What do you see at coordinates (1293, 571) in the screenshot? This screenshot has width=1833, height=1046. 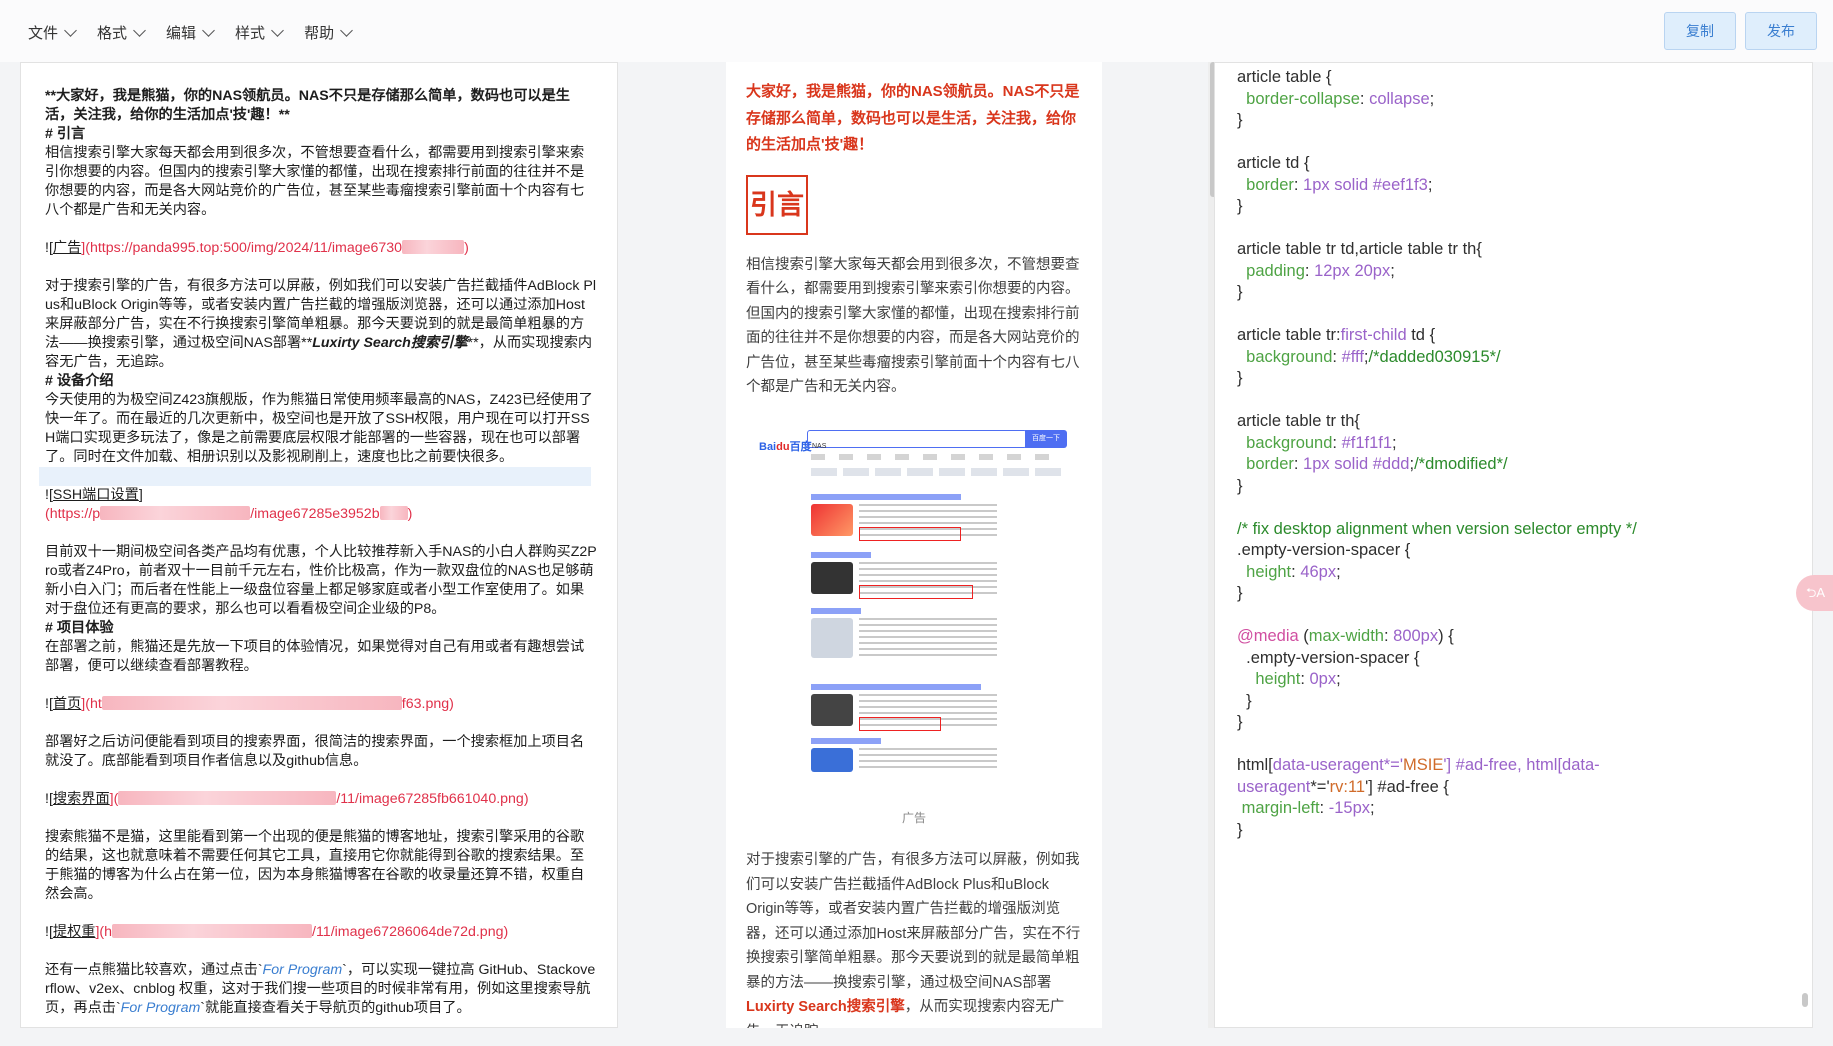 I see `css-line: height: 46px;` at bounding box center [1293, 571].